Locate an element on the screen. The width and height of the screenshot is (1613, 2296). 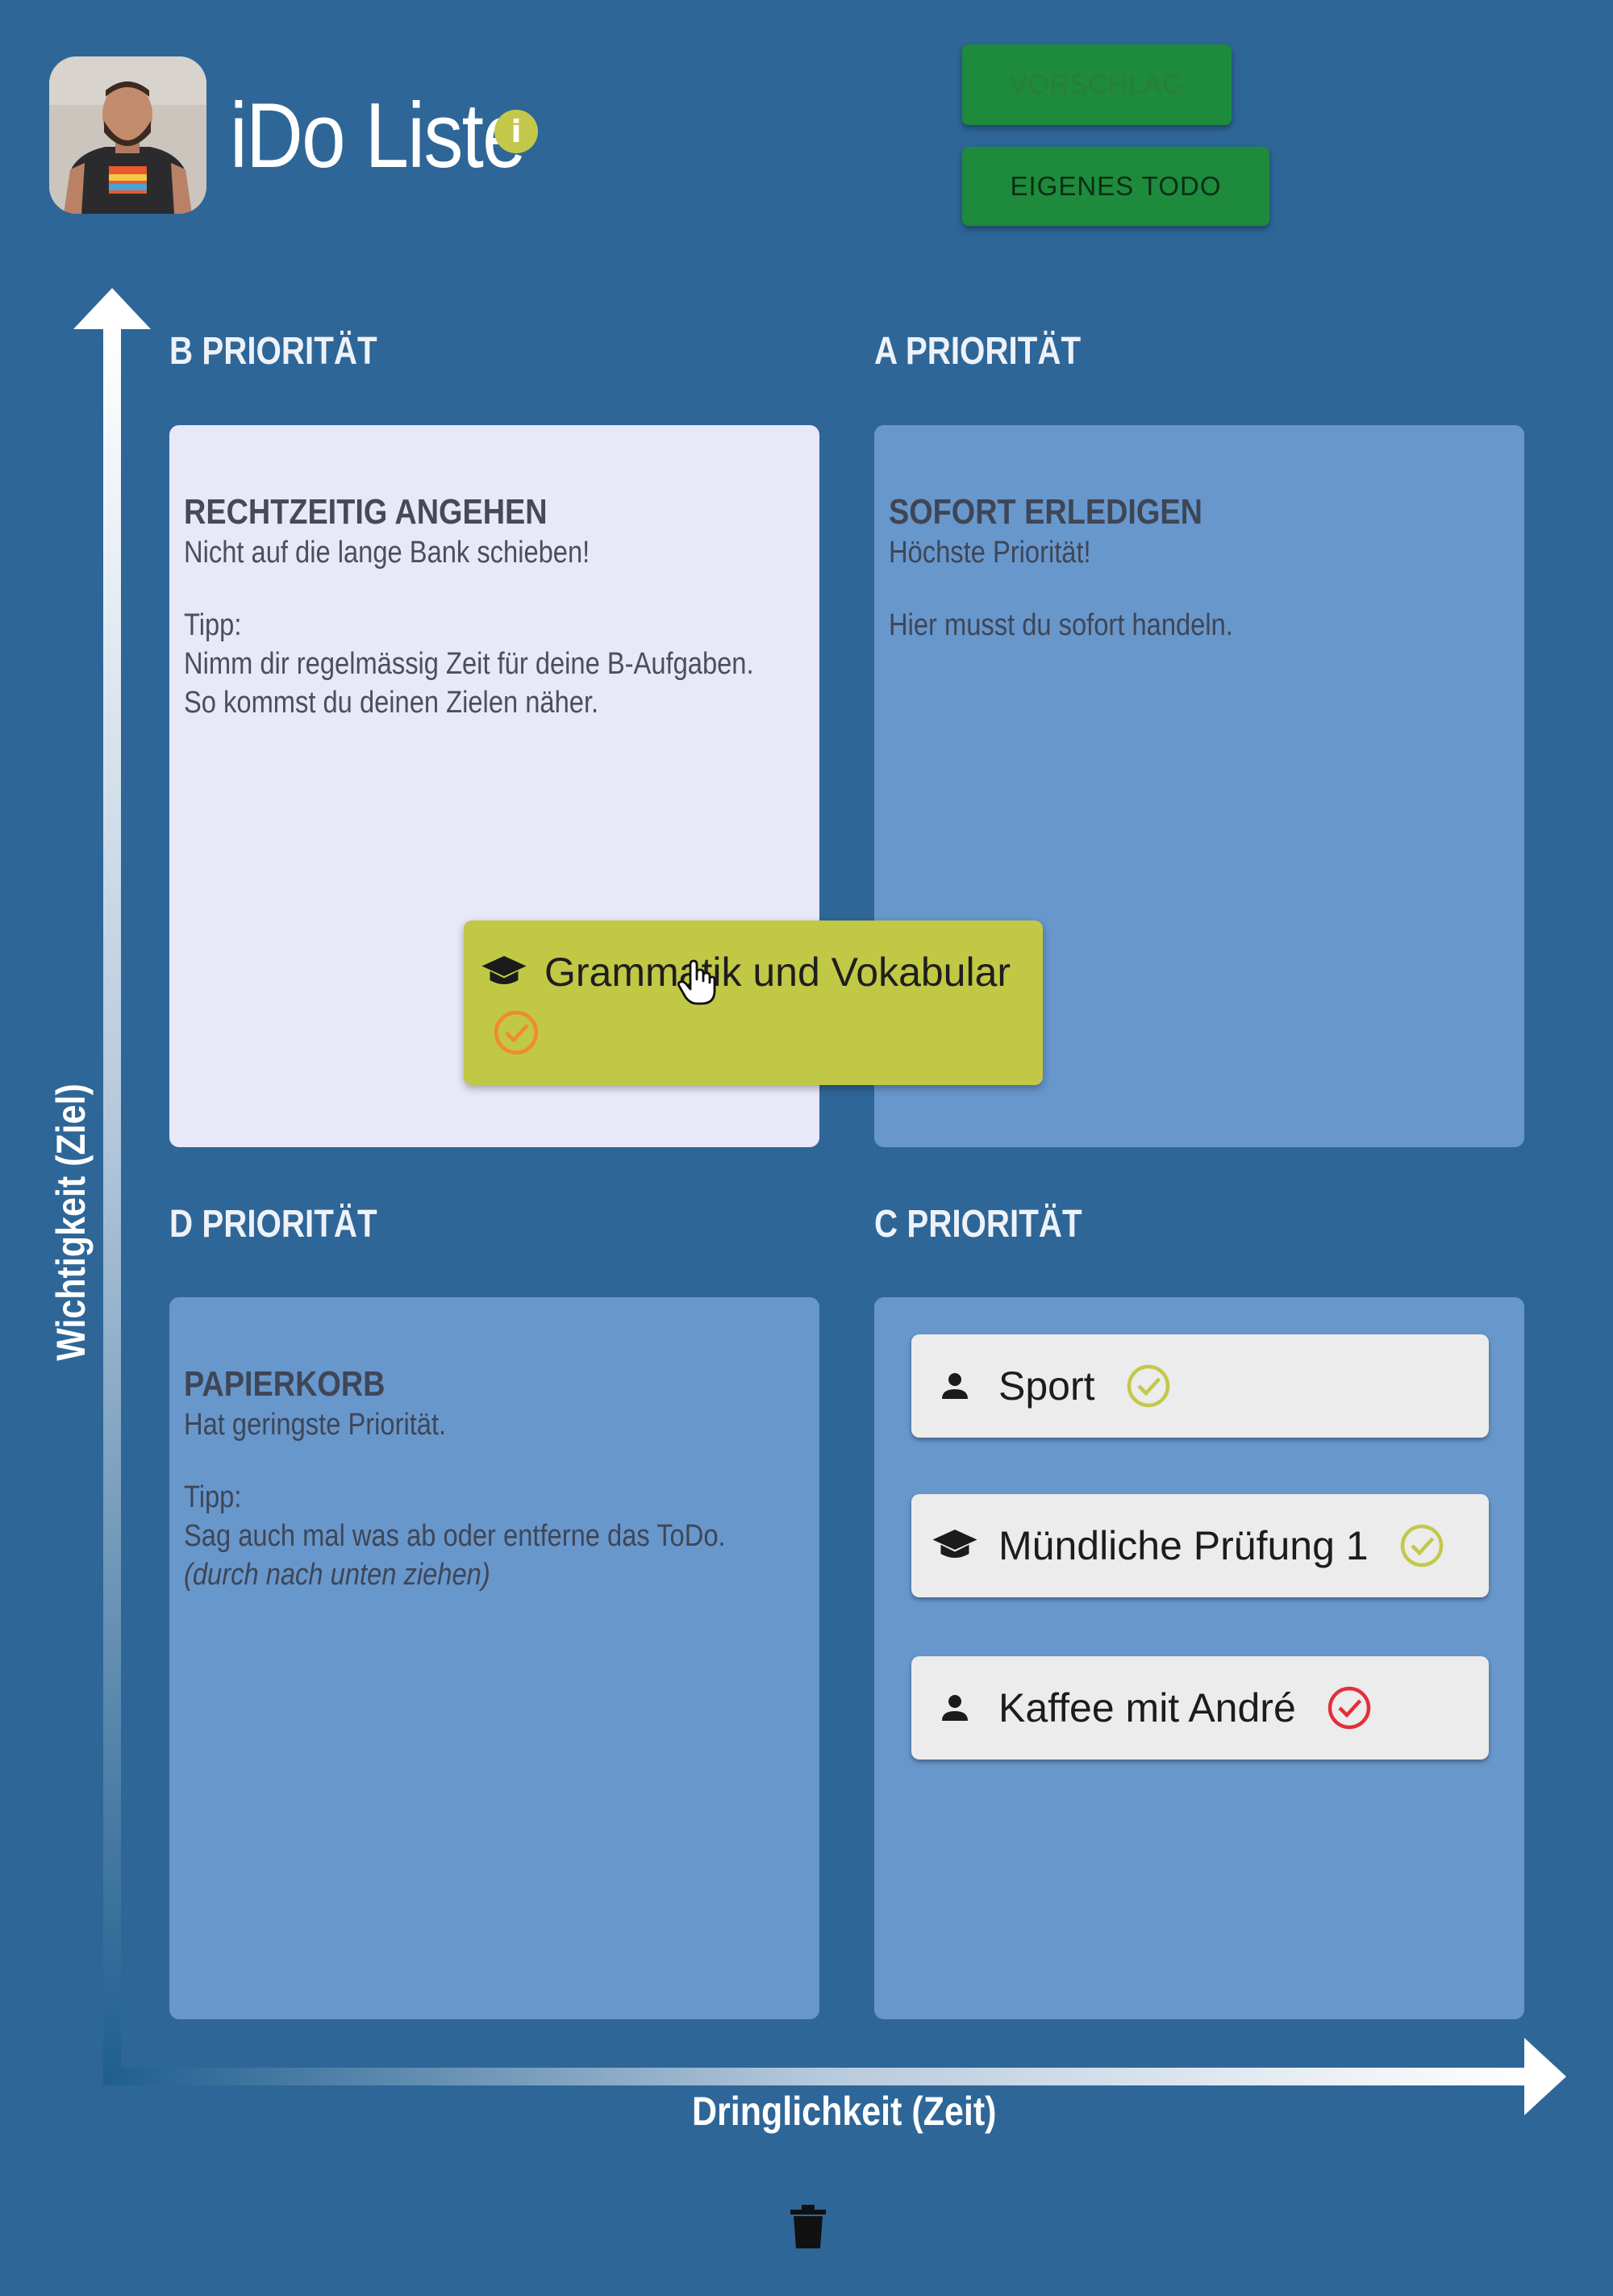
todo-card-sport: Sport is located at coordinates (1200, 1386).